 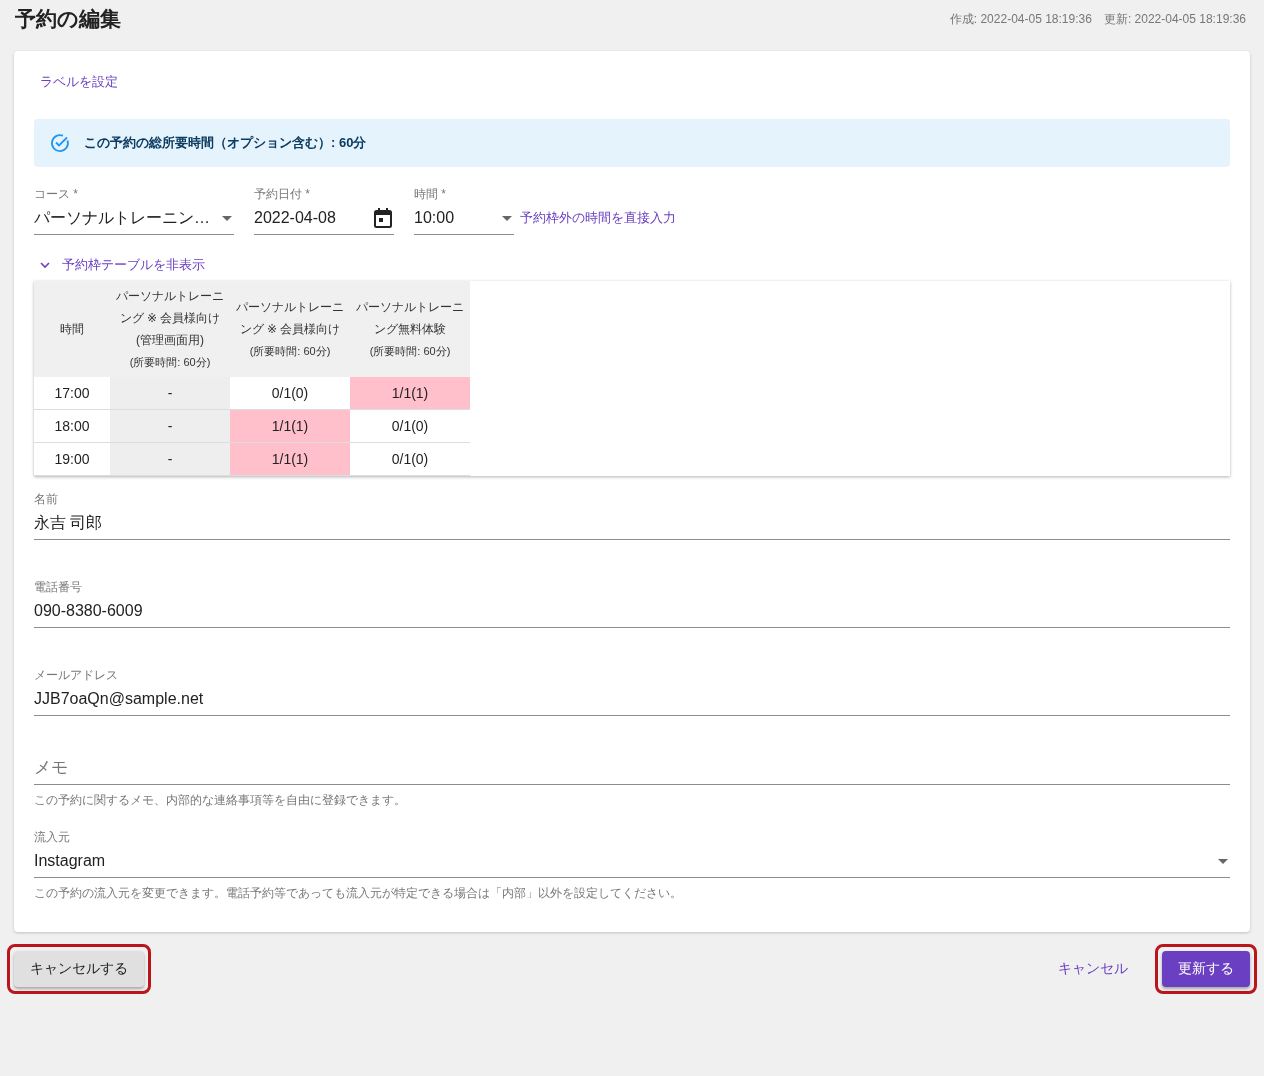 What do you see at coordinates (58, 587) in the screenshot?
I see `field-label: 電話番号` at bounding box center [58, 587].